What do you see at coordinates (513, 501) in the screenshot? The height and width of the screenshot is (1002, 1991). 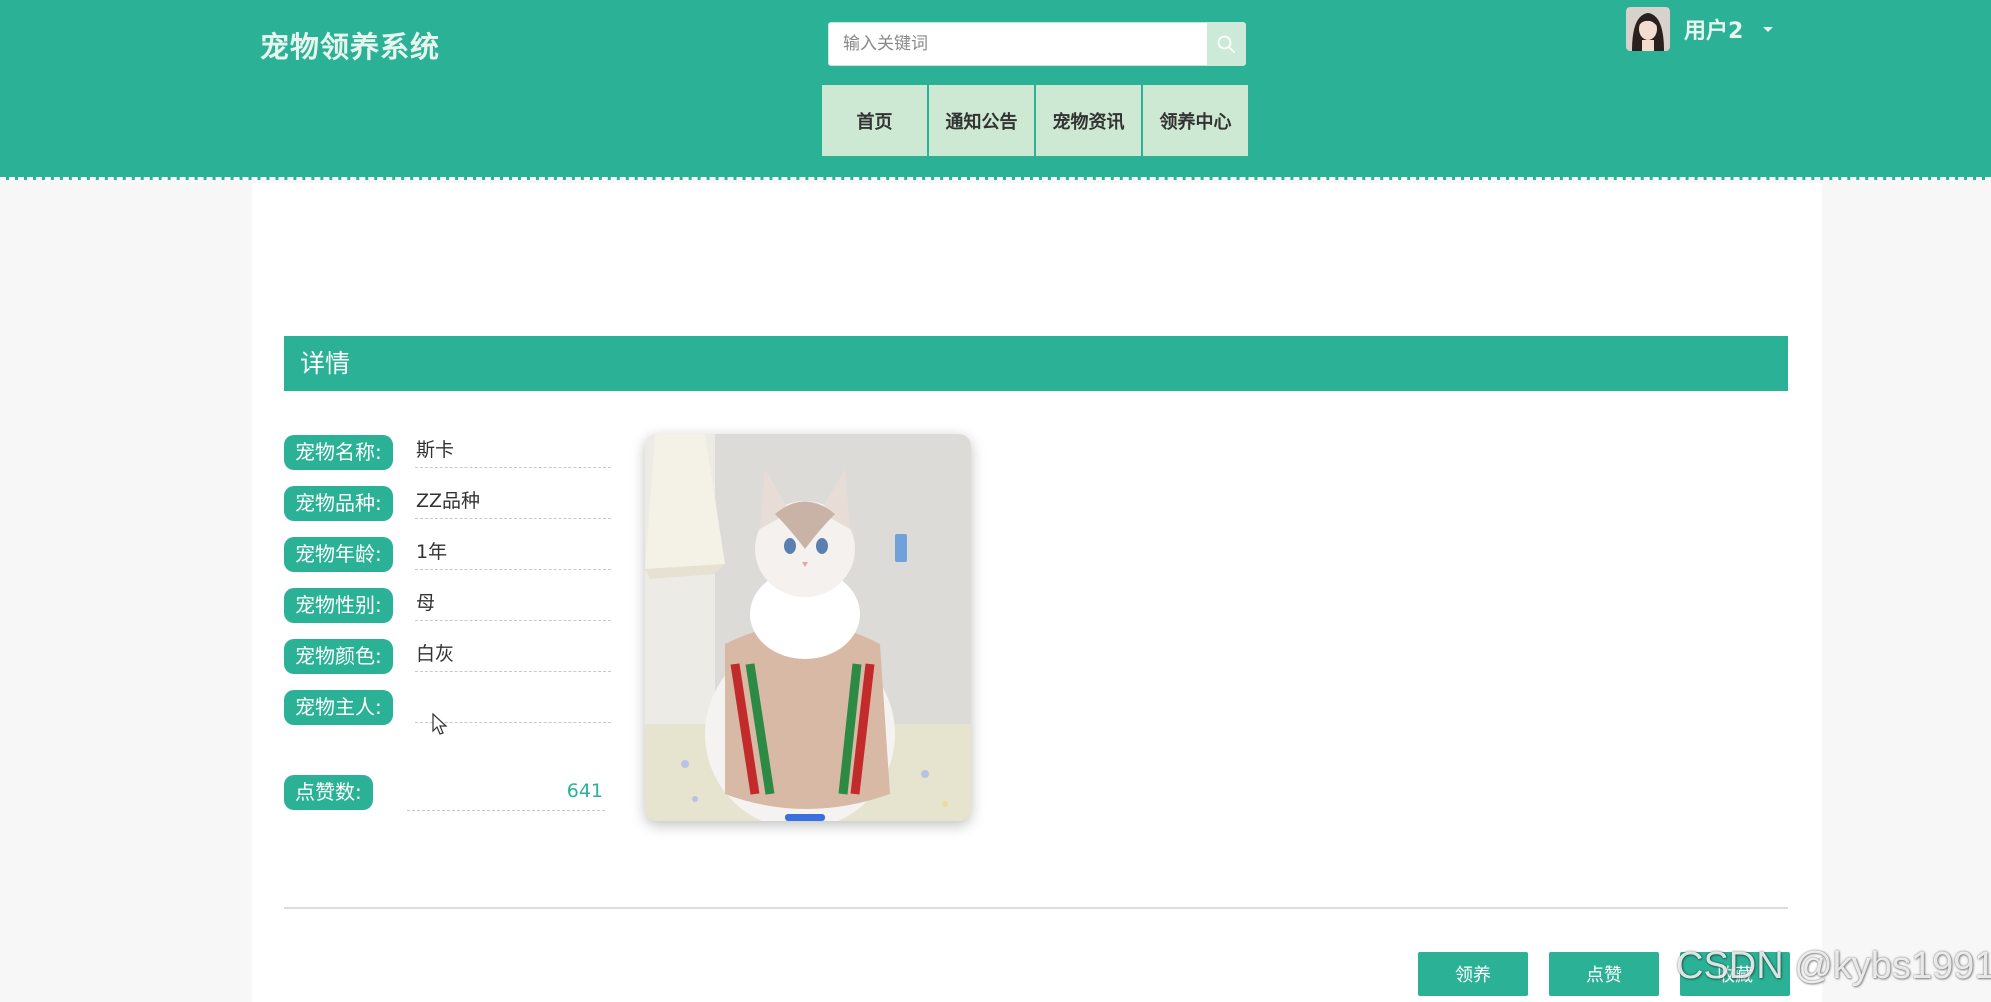 I see `field-value: ZZ品种` at bounding box center [513, 501].